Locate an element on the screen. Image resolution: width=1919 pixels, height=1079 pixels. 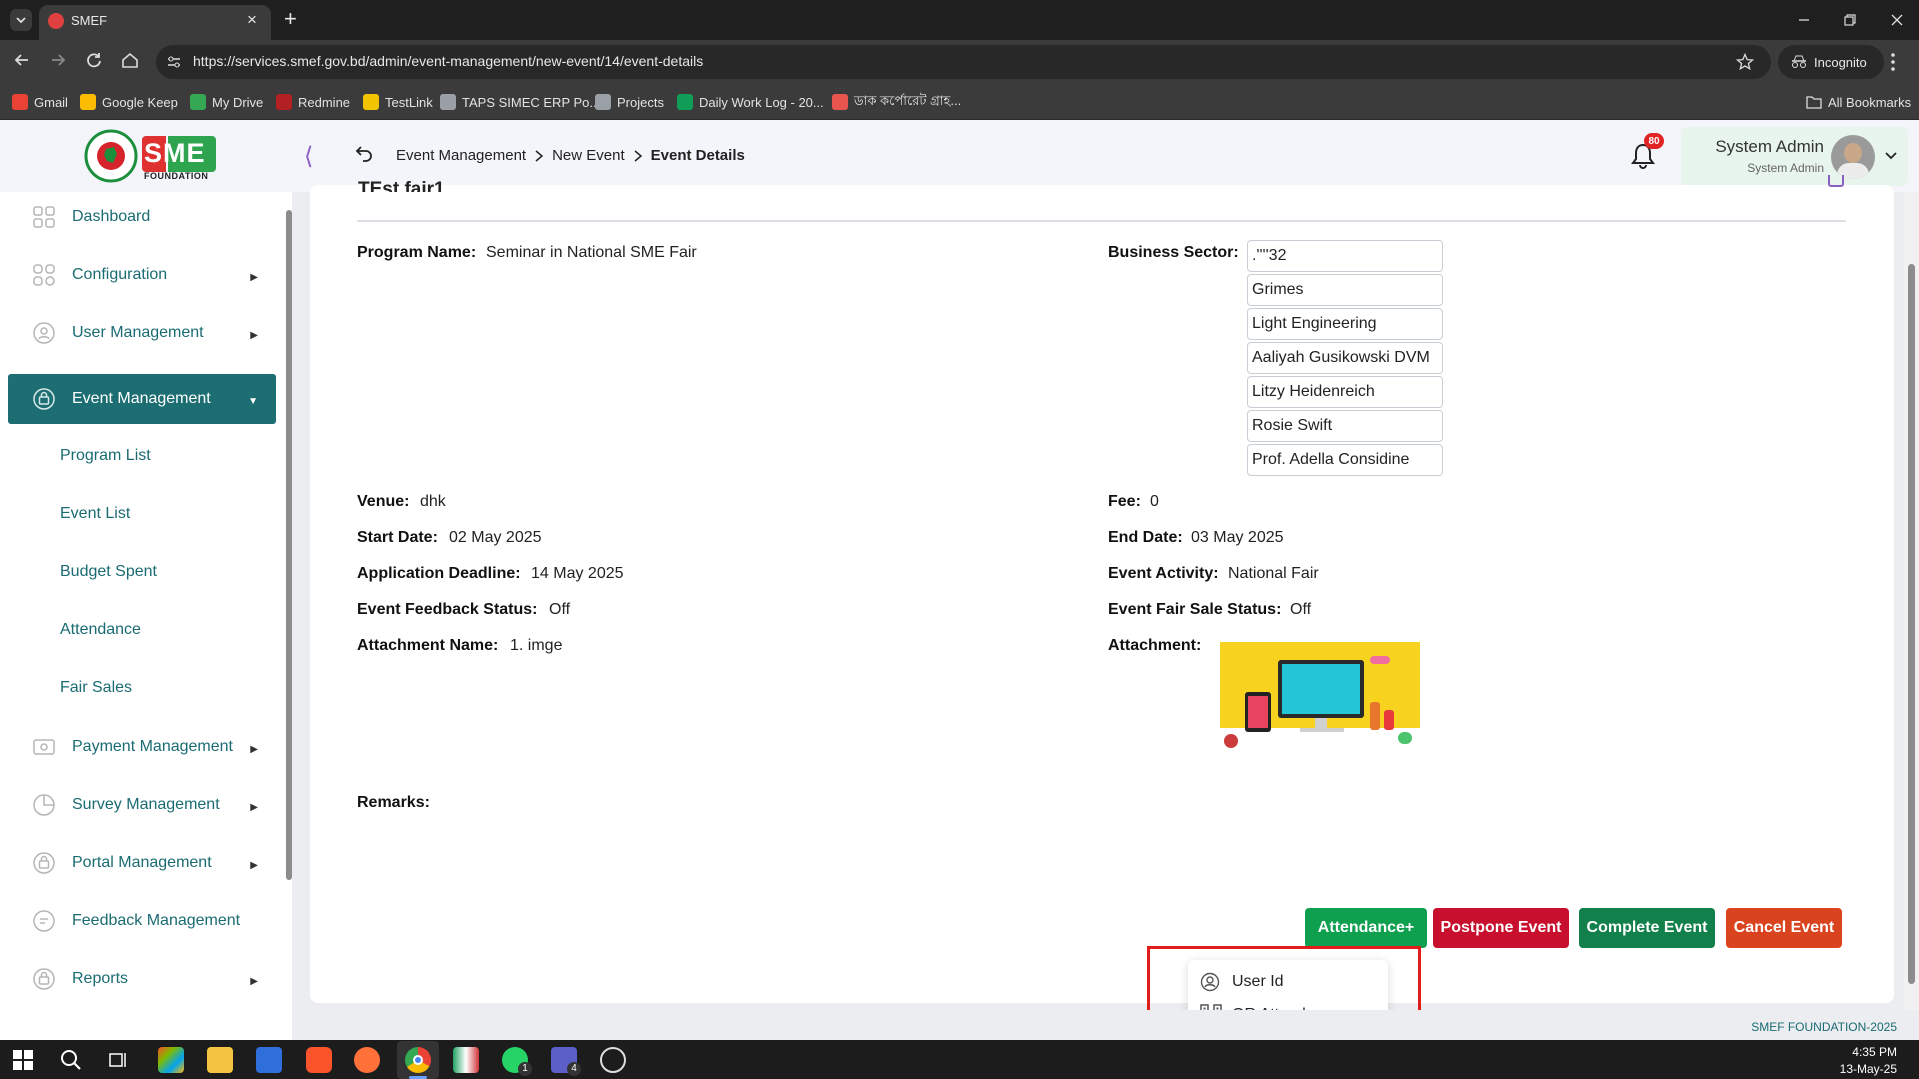
store-icon is located at coordinates (269, 1060).